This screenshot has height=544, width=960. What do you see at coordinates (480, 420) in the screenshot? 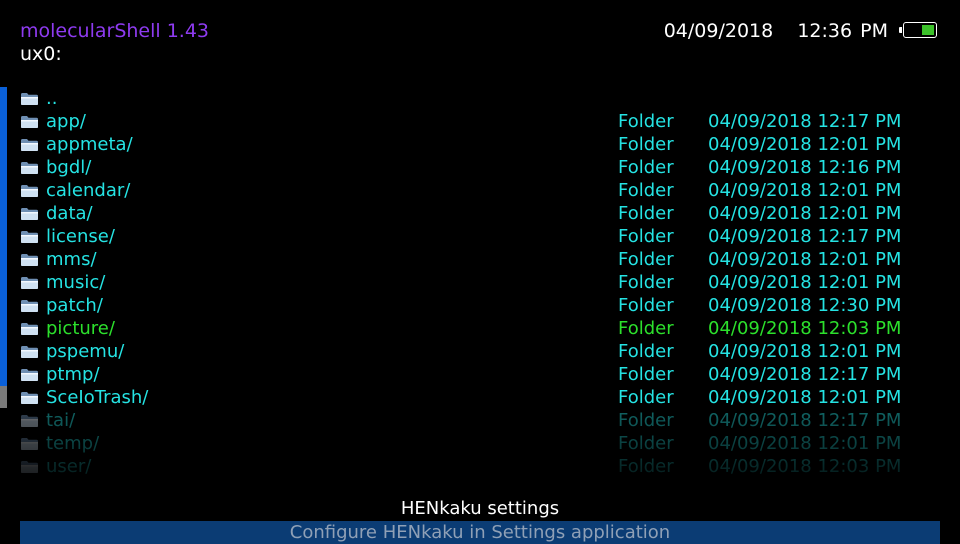
I see `list-item: tai/Folder 04/09/2018 12:17 PM` at bounding box center [480, 420].